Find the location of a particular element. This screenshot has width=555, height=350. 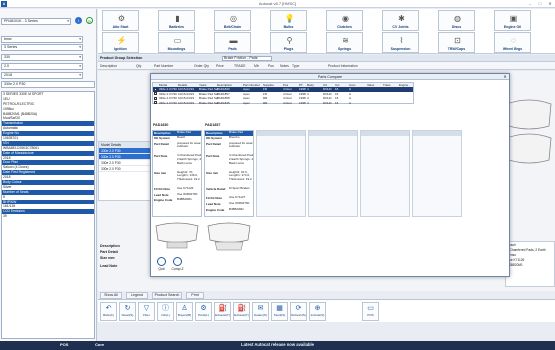

toolbar-parts-l--button: ⚙ Parts(L) is located at coordinates (203, 311).